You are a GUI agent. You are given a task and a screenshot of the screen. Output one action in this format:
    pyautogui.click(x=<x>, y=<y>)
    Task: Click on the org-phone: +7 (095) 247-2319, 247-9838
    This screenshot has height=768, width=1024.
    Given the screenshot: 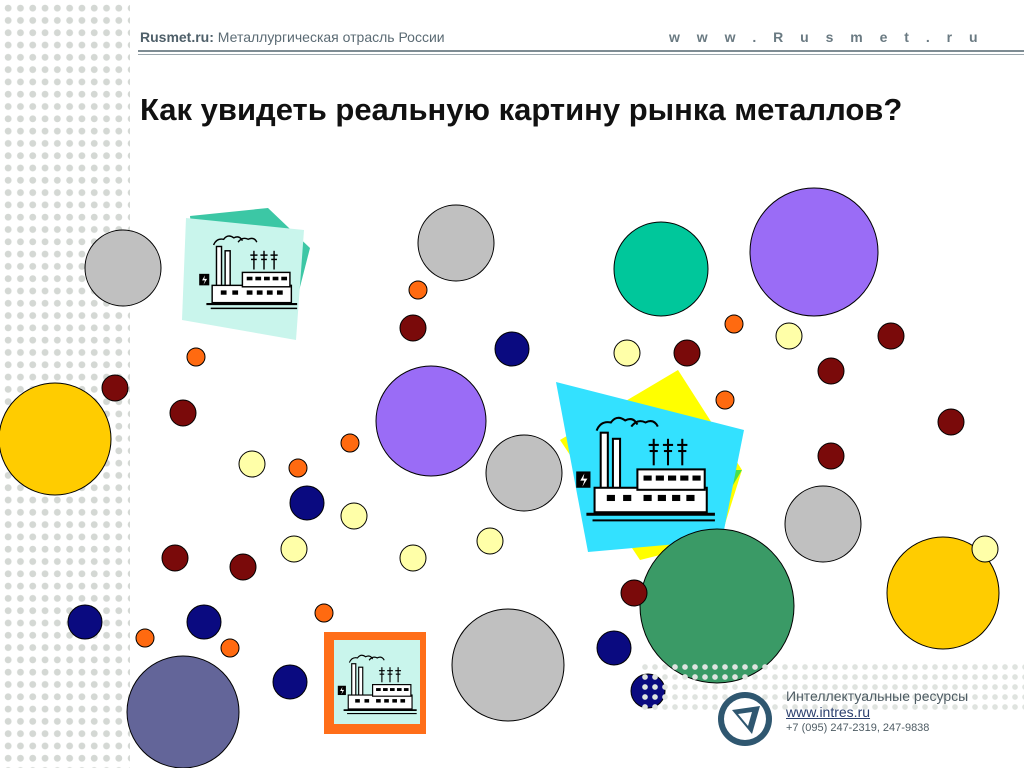 What is the action you would take?
    pyautogui.click(x=858, y=728)
    